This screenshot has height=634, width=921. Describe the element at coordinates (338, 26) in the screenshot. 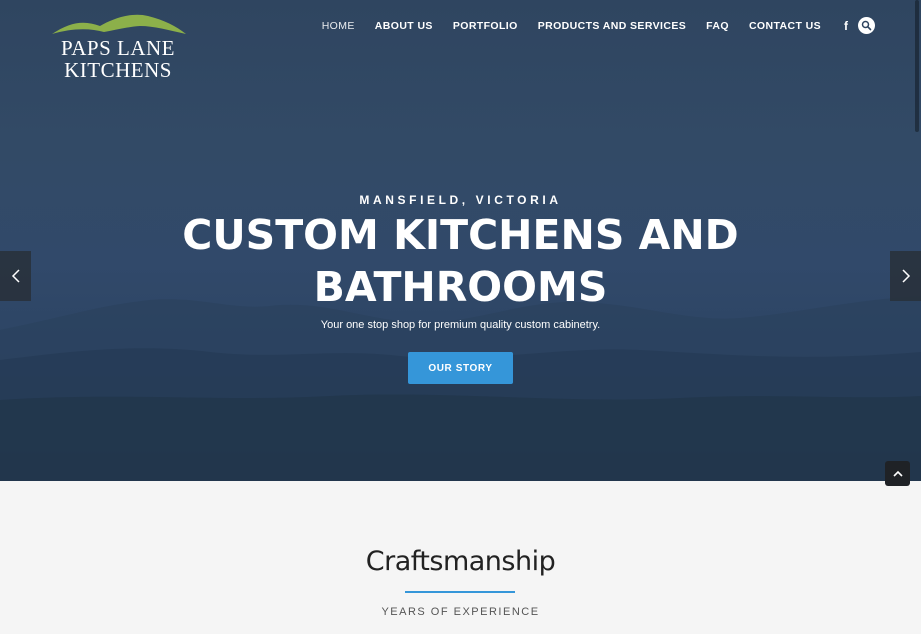

I see `nav-item-home: HOME` at that location.